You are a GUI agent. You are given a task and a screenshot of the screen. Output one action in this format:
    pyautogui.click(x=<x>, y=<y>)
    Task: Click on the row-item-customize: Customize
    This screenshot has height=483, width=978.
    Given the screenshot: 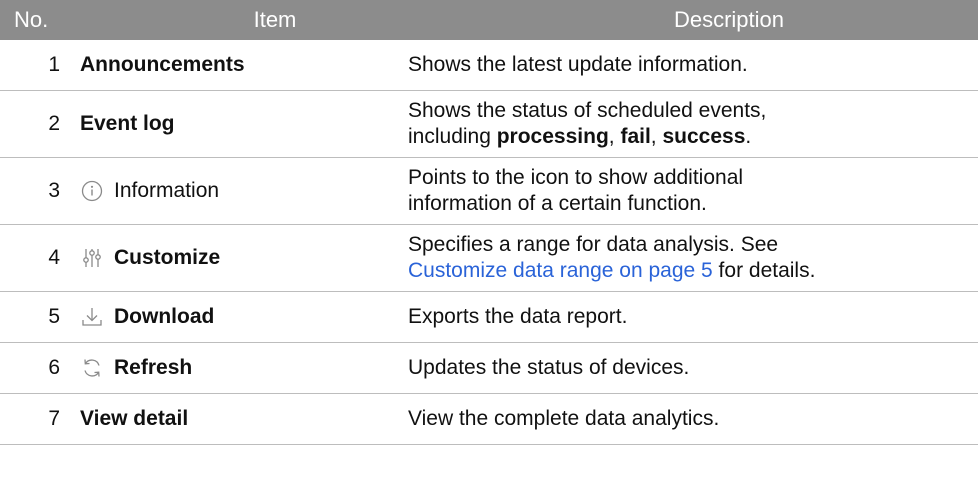 What is the action you would take?
    pyautogui.click(x=235, y=258)
    